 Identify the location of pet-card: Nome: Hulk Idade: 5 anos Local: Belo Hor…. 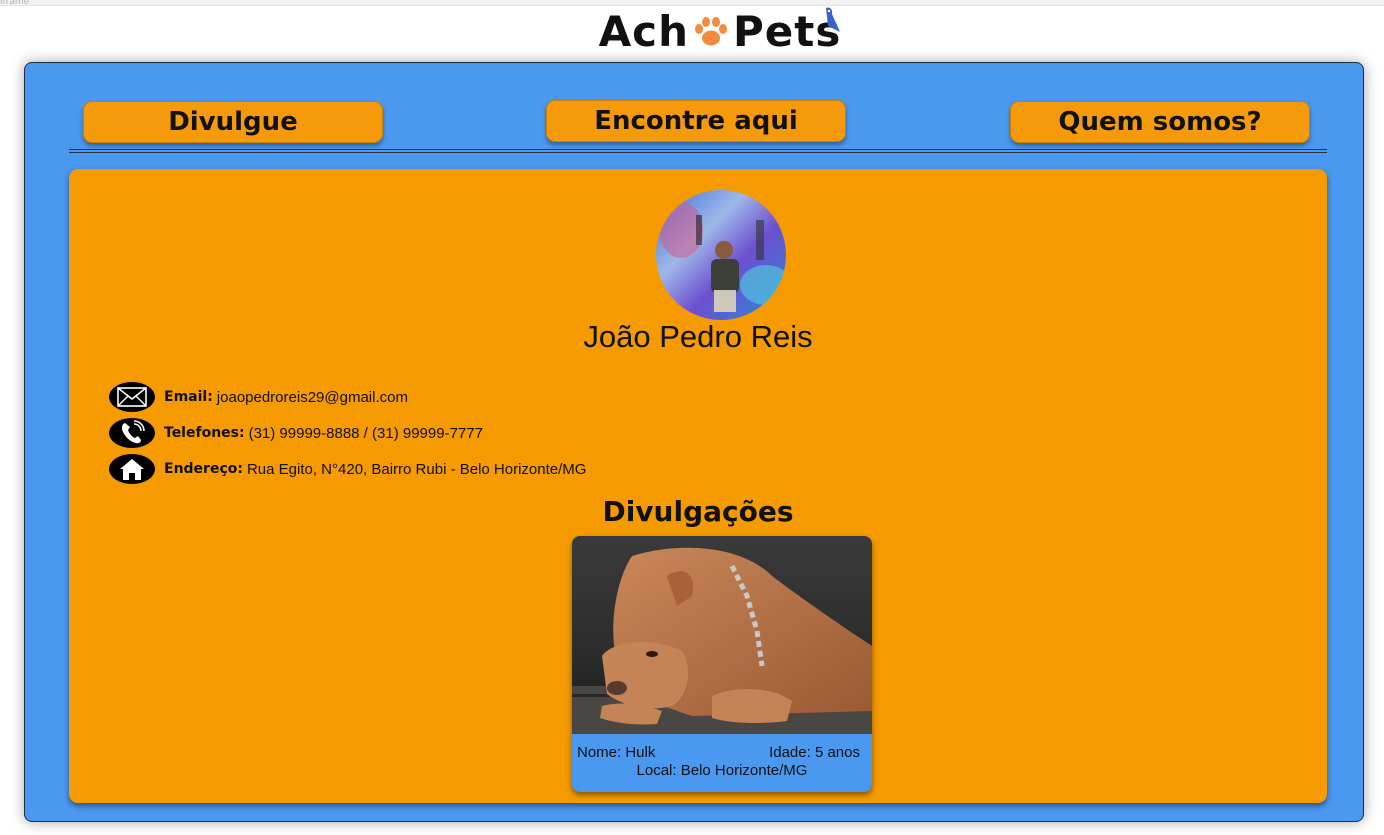
(722, 664).